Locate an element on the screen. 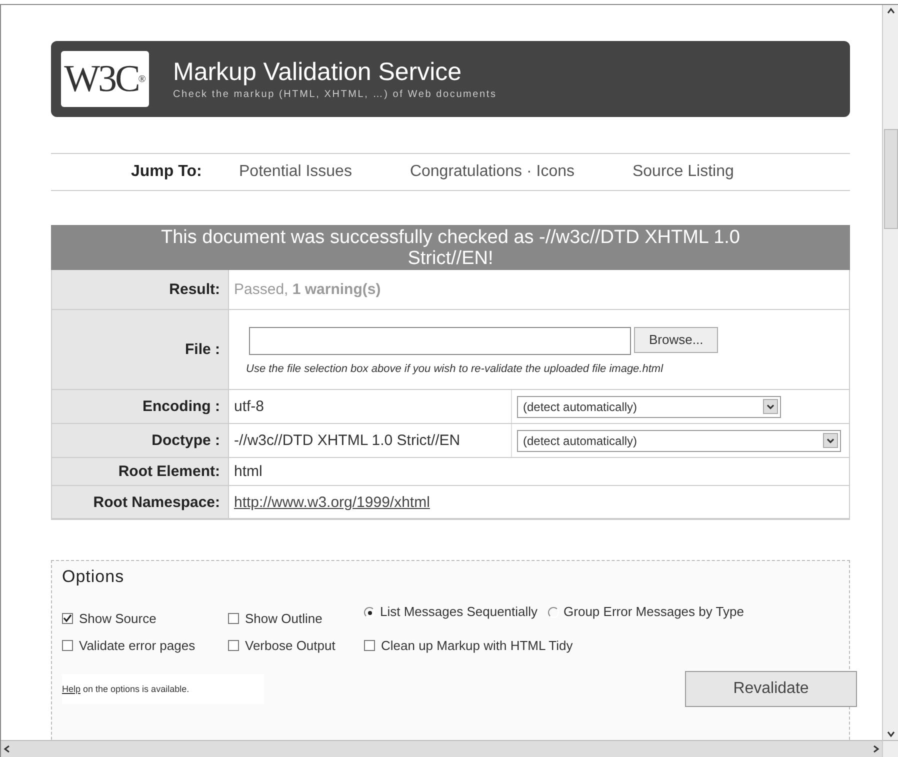  namespace-link: http://www.w3.org/1999/xhtml is located at coordinates (332, 502).